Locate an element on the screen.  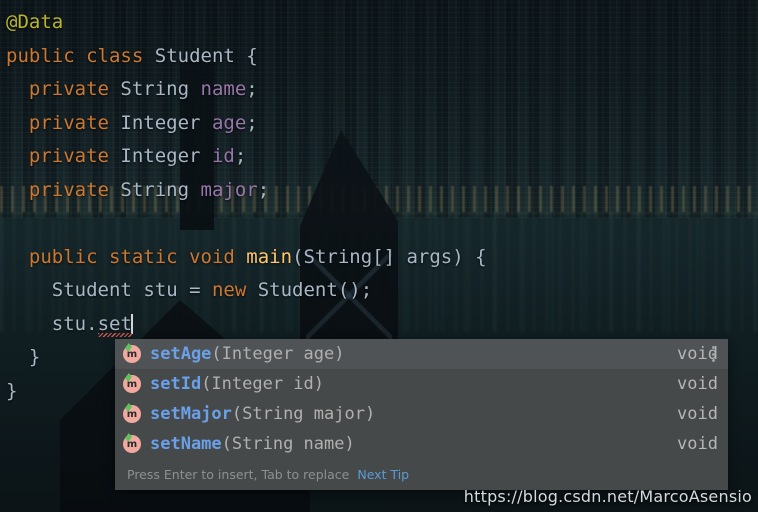
kebab-menu-icon is located at coordinates (713, 354).